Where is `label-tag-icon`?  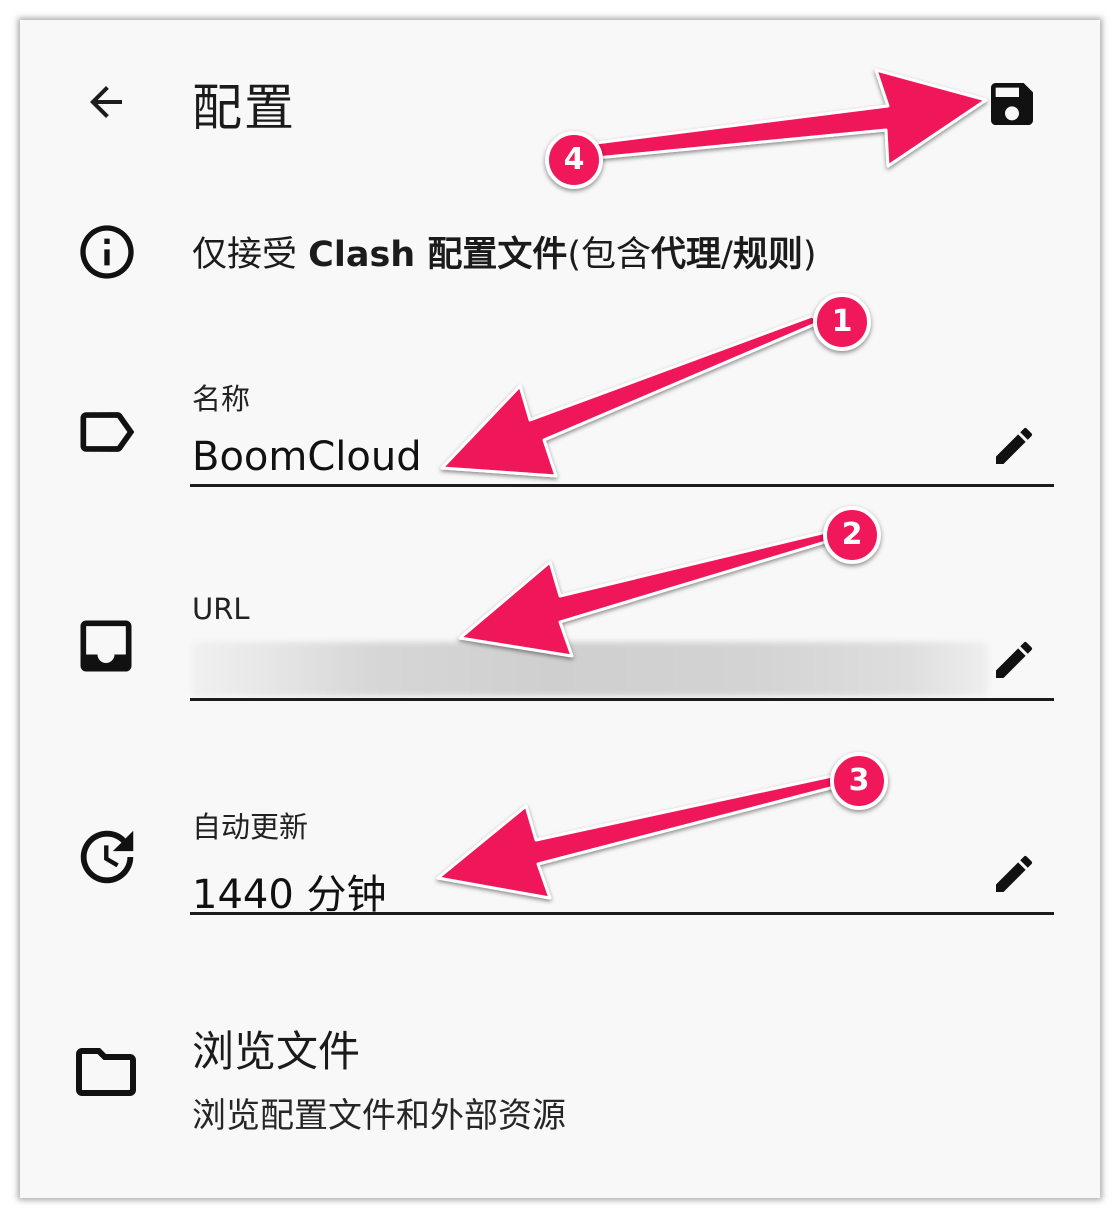
label-tag-icon is located at coordinates (106, 432).